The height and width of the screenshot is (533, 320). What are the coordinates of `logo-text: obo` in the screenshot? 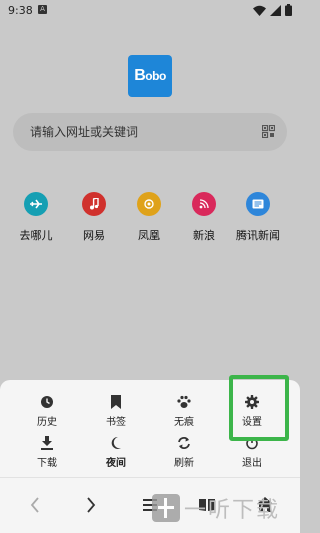 It's located at (155, 76).